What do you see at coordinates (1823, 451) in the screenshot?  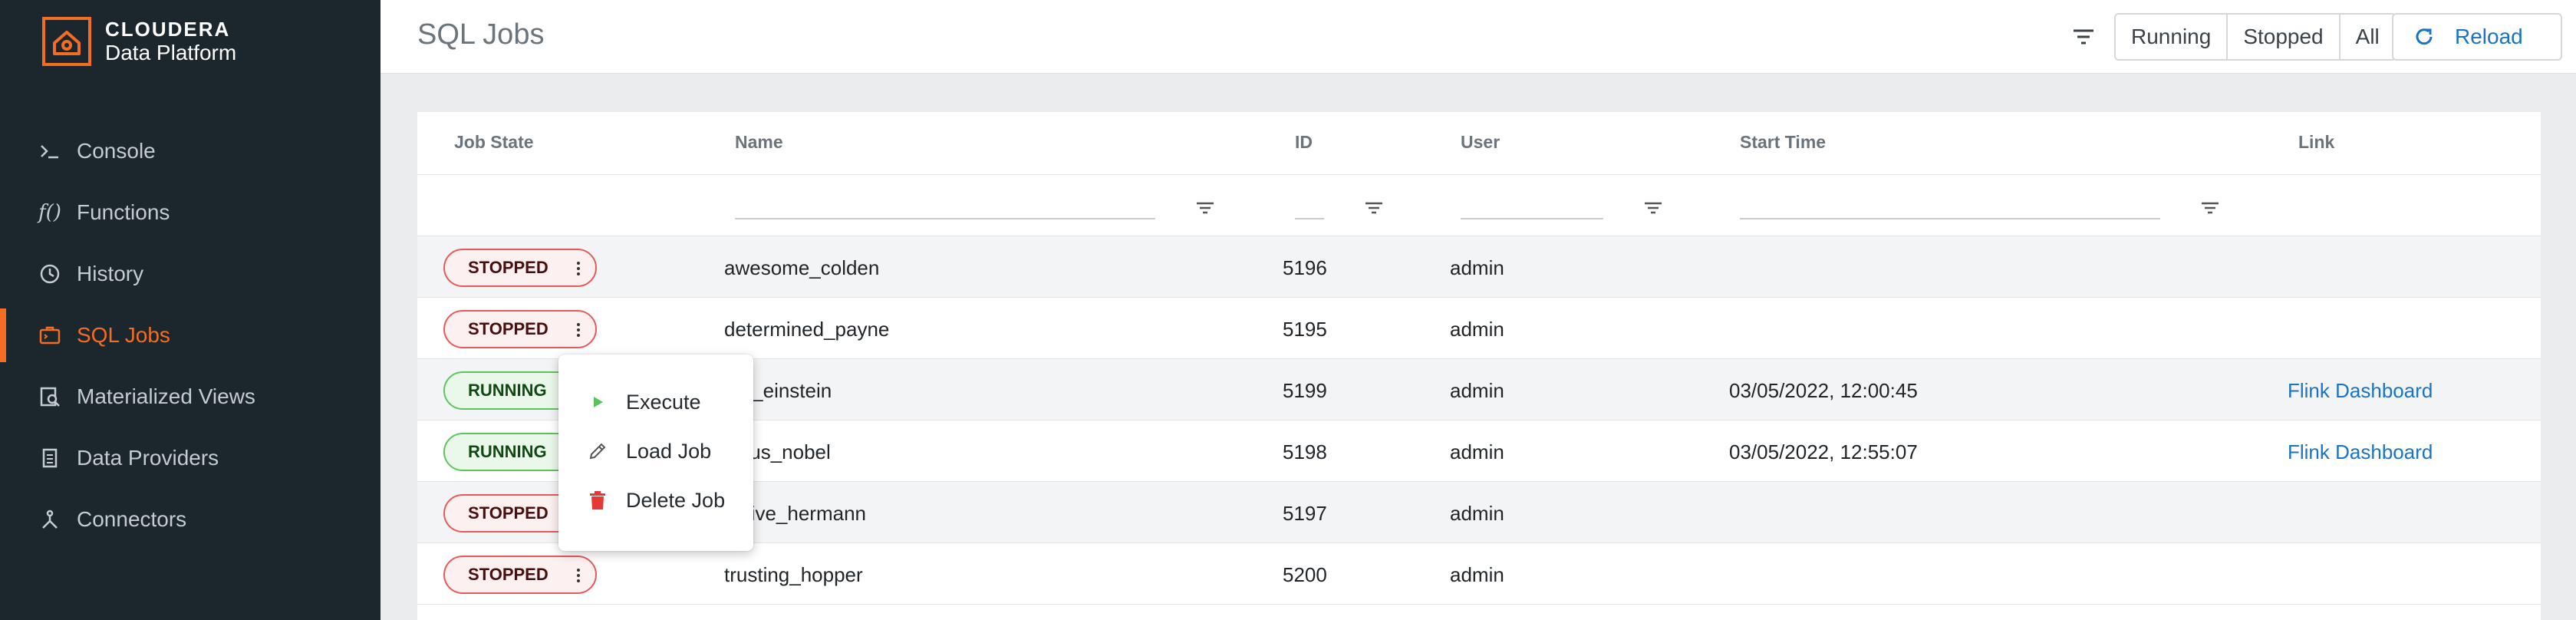 I see `job-start-time: 03/05/2022, 12:55:07` at bounding box center [1823, 451].